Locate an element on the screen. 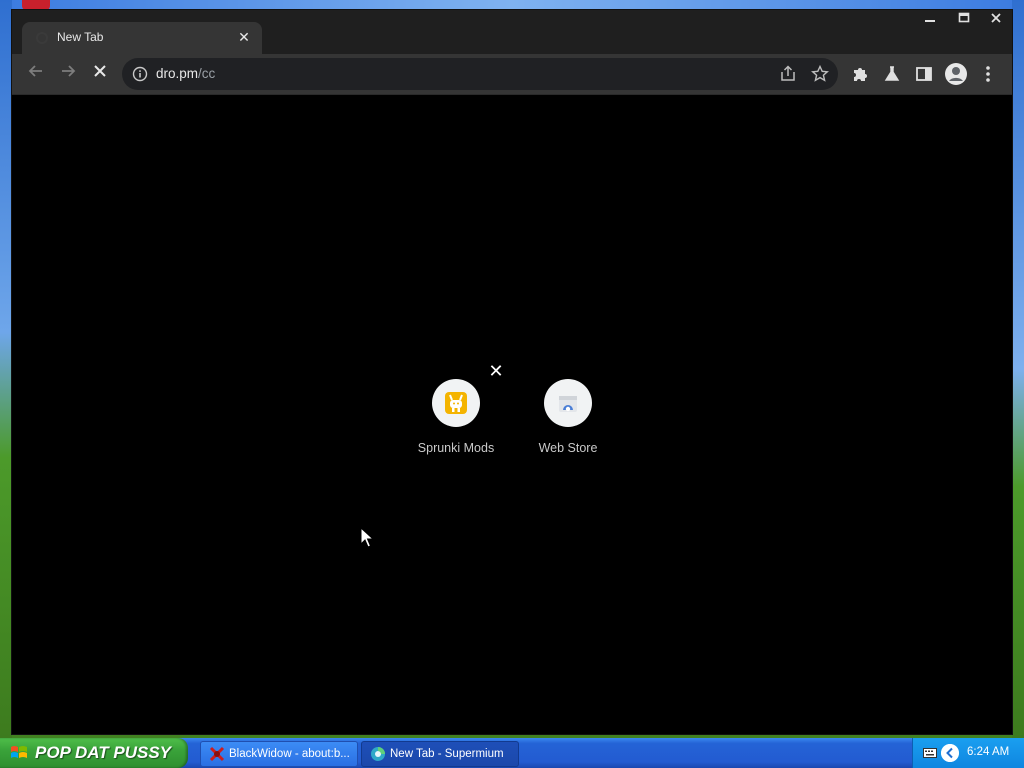 Image resolution: width=1024 pixels, height=768 pixels. labs-flask-icon is located at coordinates (892, 74).